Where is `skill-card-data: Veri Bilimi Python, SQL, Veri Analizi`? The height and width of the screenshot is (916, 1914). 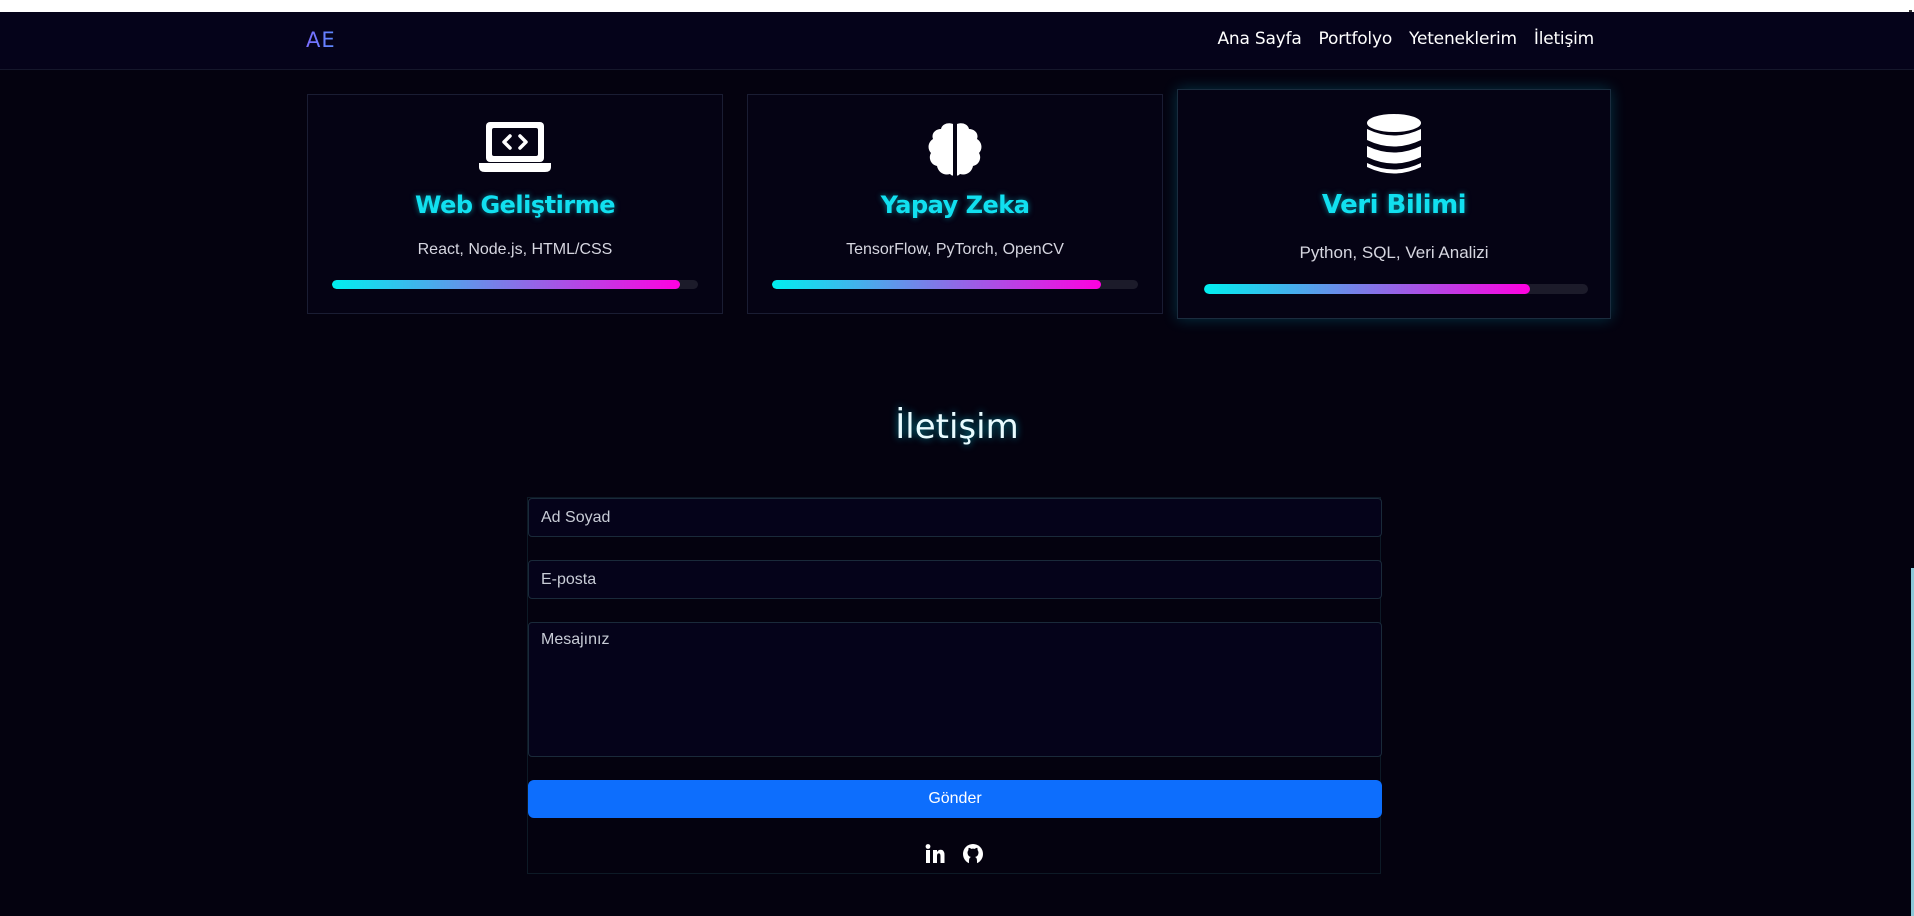
skill-card-data: Veri Bilimi Python, SQL, Veri Analizi is located at coordinates (1394, 204).